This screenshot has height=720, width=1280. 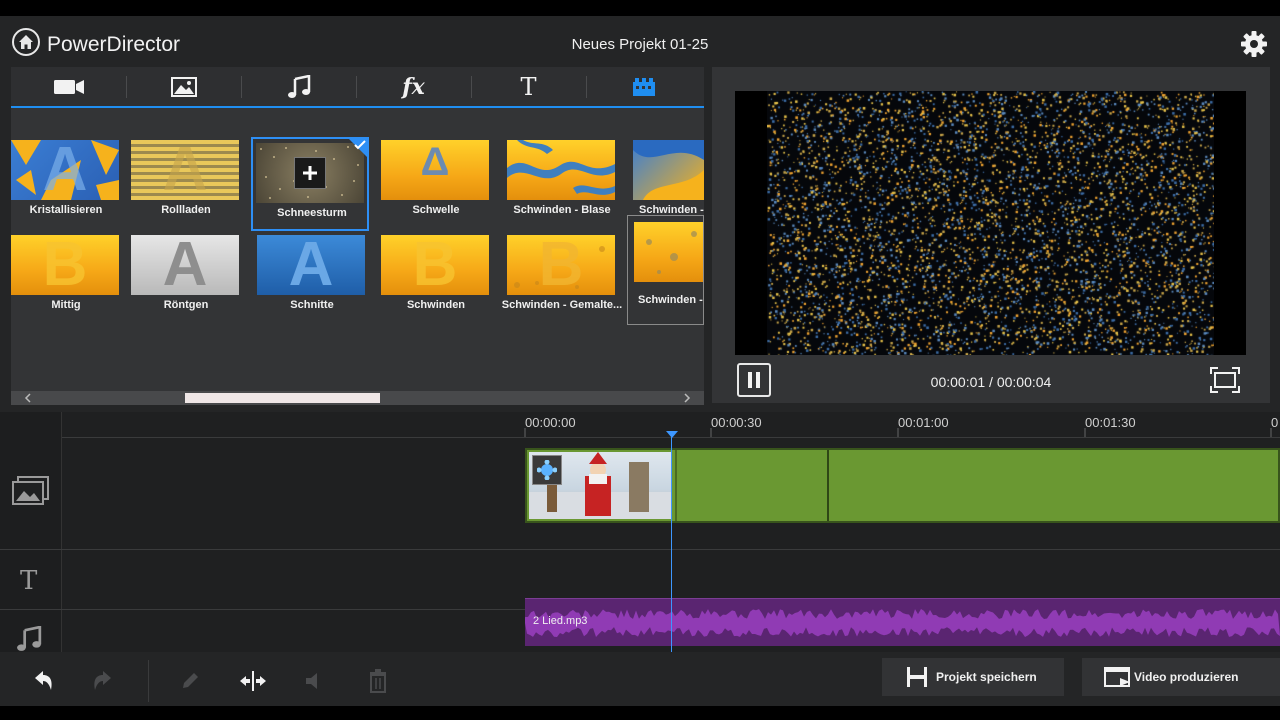 I want to click on transition-tile-schwinden: B Schwinden, so click(x=436, y=276).